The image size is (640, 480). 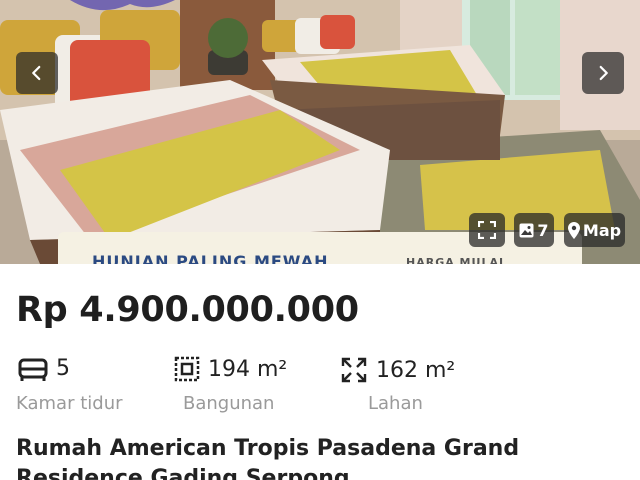 I want to click on spec-land: 162 m², so click(x=397, y=370).